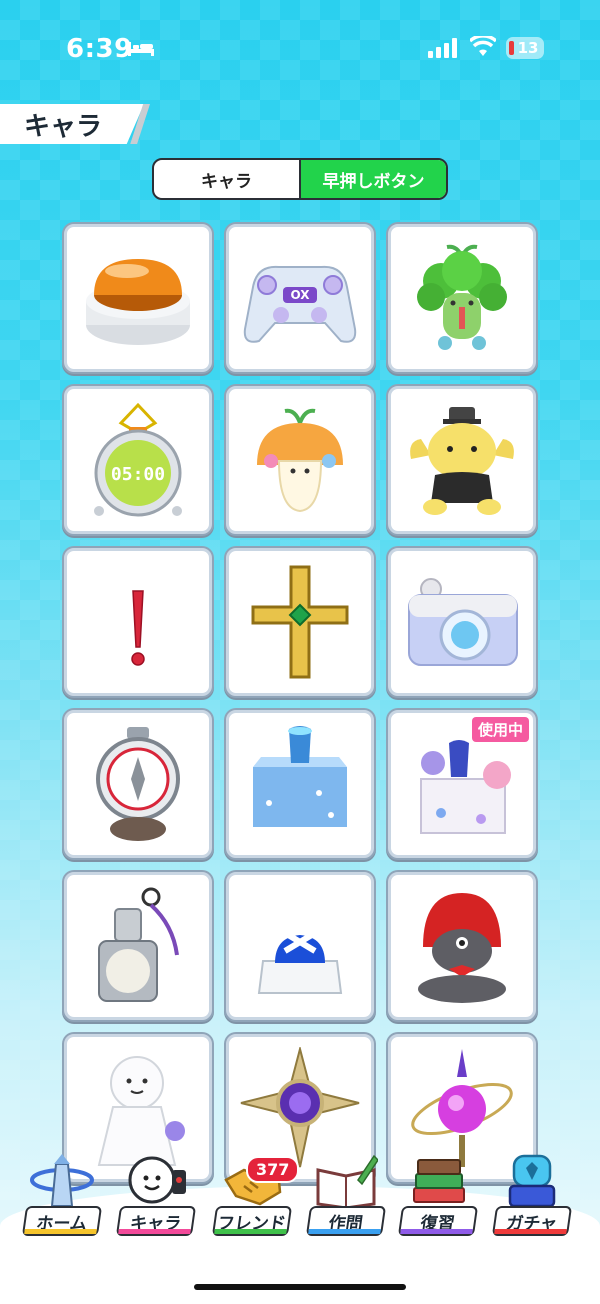 The height and width of the screenshot is (1304, 600). I want to click on grid-item-pocket-watch, so click(138, 784).